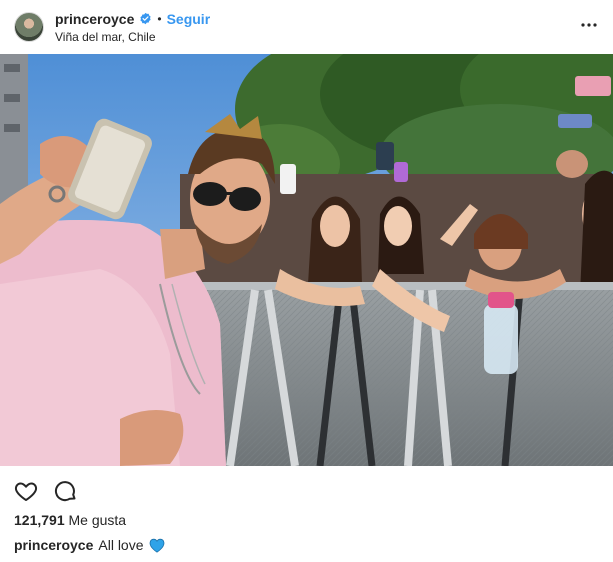  Describe the element at coordinates (66, 491) in the screenshot. I see `comment-bubble-icon` at that location.